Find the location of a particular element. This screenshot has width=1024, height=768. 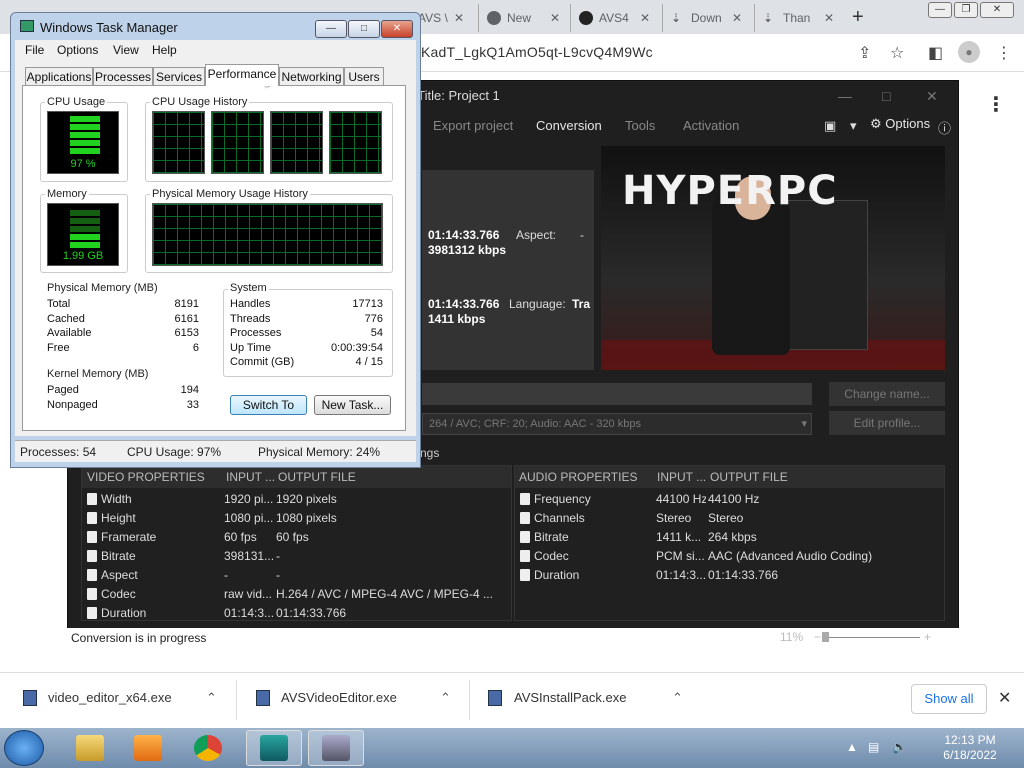

tm-menu-file: File is located at coordinates (34, 50).